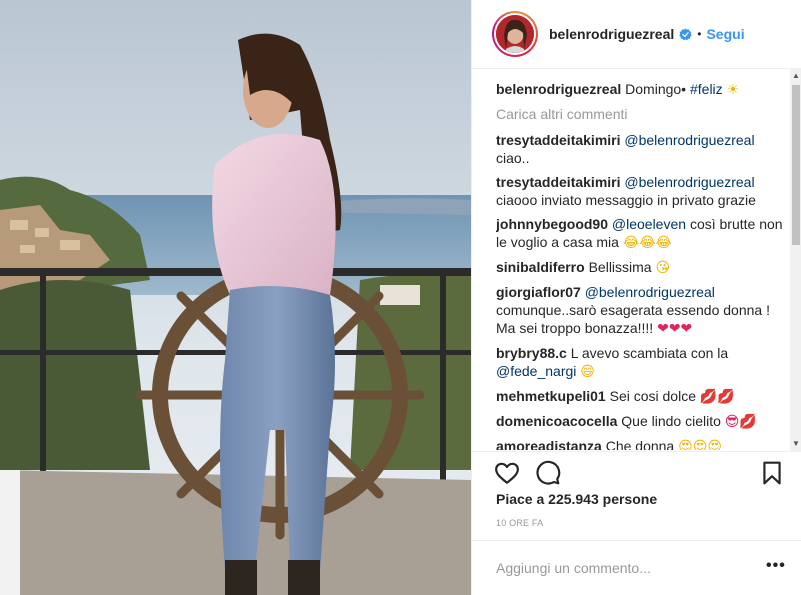 This screenshot has width=801, height=595. I want to click on comment-username: johnnybegood90, so click(552, 224).